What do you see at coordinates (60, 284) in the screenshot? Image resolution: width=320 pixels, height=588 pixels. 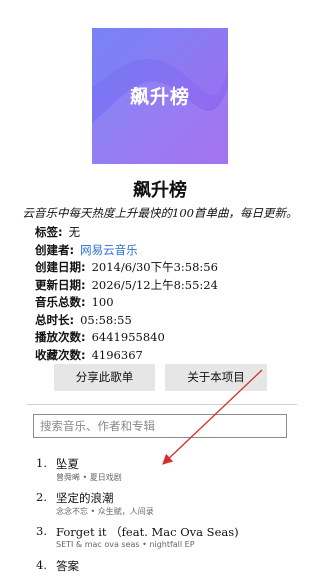 I see `meta-key: 更新日期:` at bounding box center [60, 284].